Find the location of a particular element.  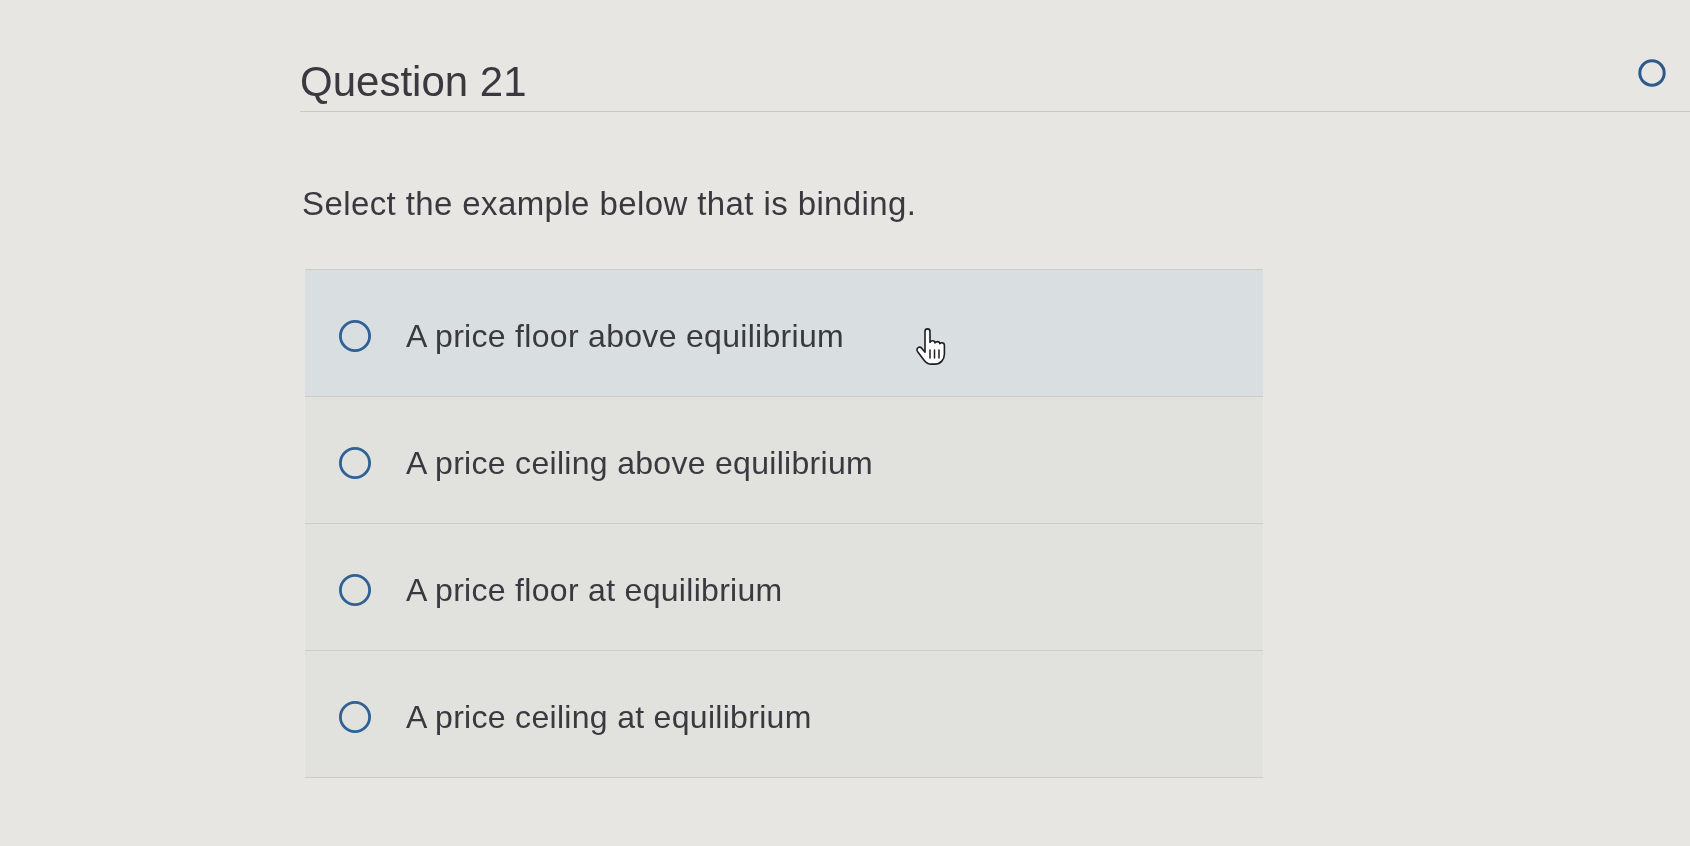

answer-option: A price floor at equilibrium is located at coordinates (784, 587).